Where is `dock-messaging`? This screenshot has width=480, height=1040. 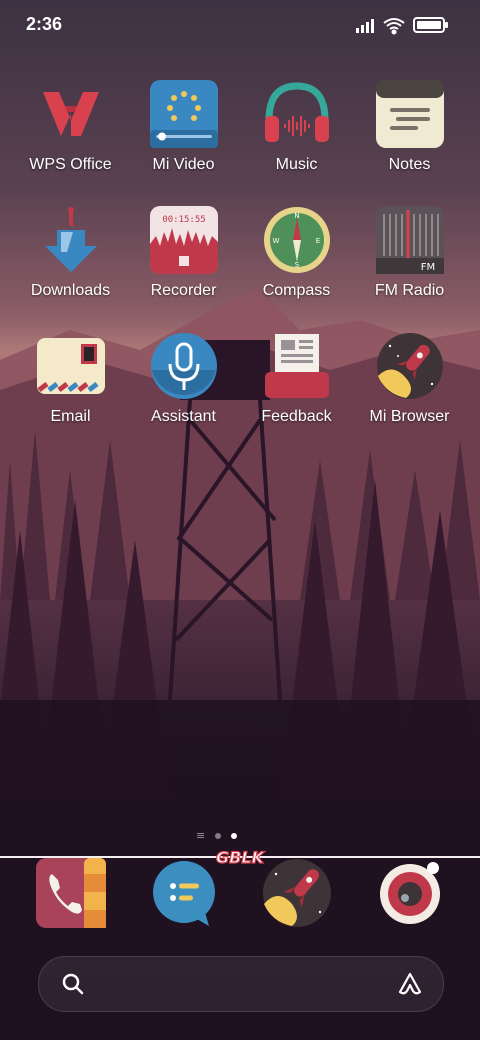
dock-messaging is located at coordinates (183, 893).